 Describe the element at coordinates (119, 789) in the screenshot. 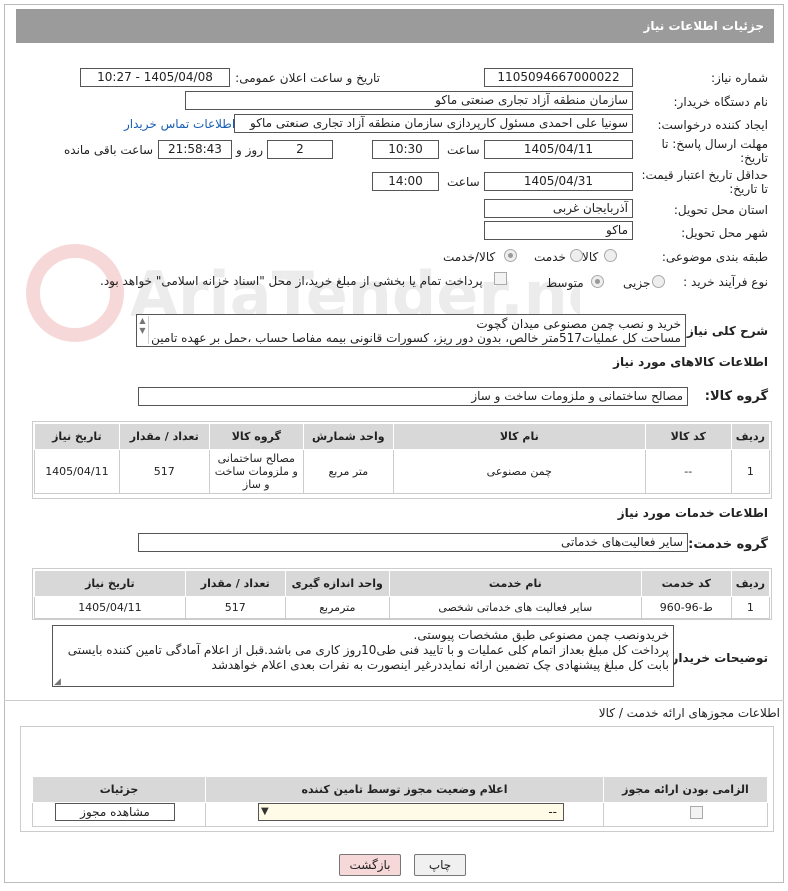

I see `permits-col-details: جزئیات` at that location.